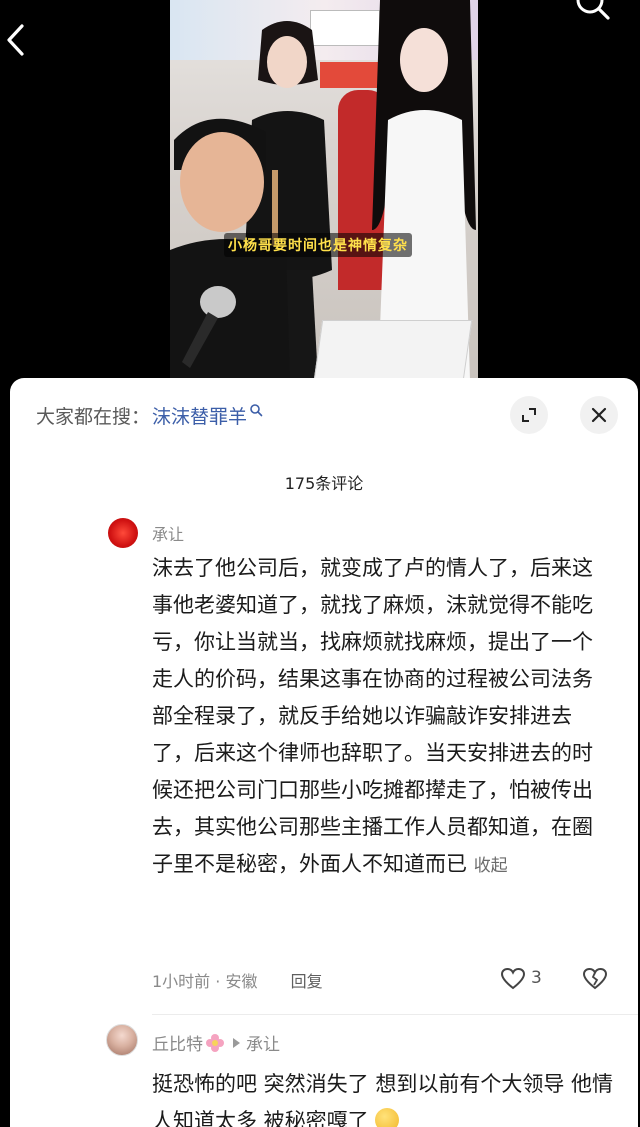 The width and height of the screenshot is (640, 1127). I want to click on comment-author-row: 丘比特 承让, so click(216, 1042).